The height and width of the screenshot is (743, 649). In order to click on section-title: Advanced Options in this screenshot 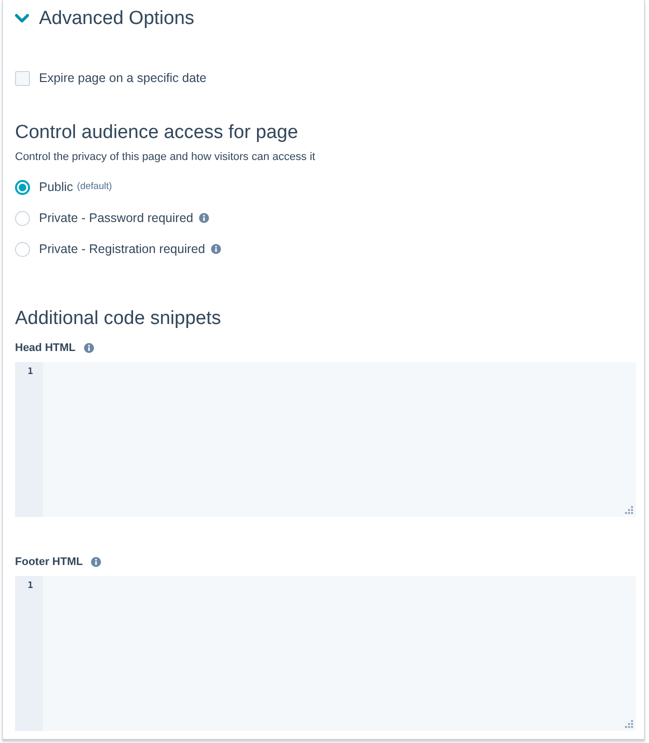, I will do `click(116, 19)`.